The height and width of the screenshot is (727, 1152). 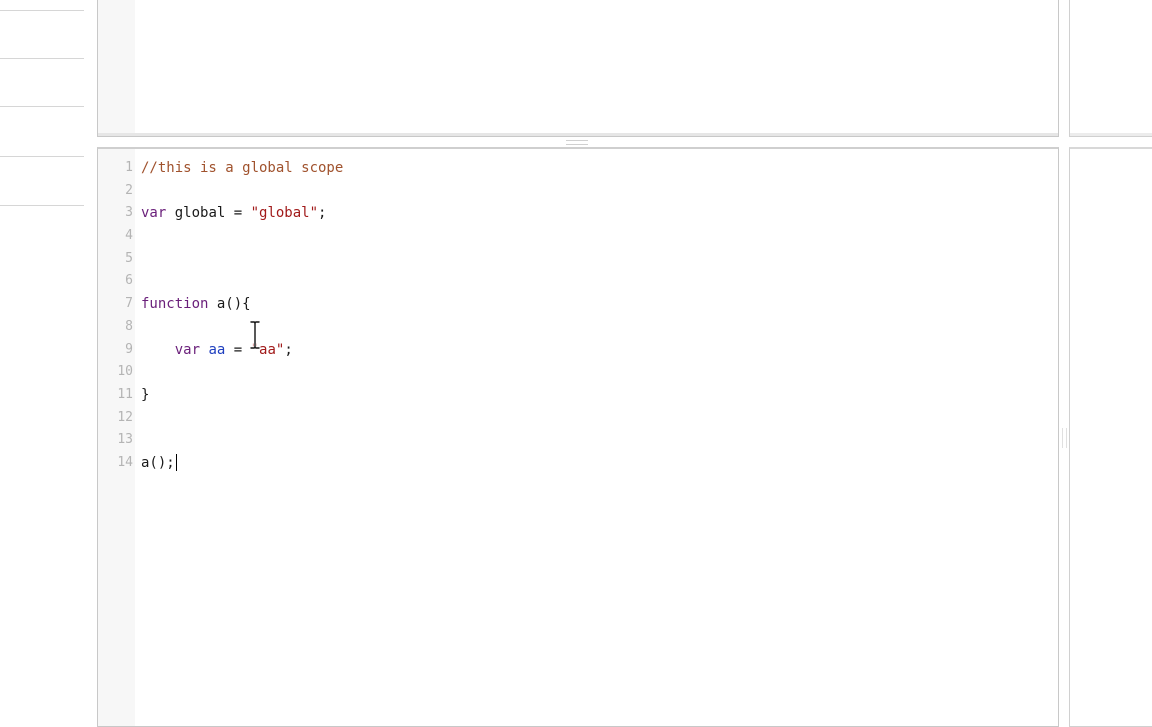 I want to click on line-number: 8, so click(x=129, y=326).